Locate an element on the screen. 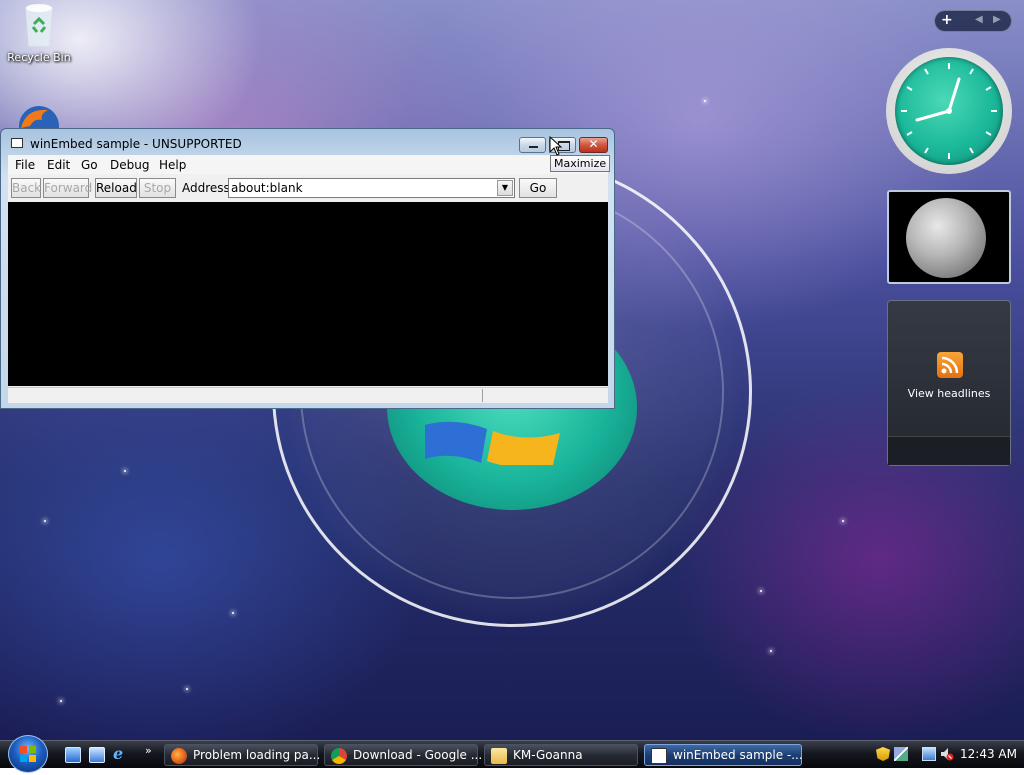  sidebar-prev-button: ◀ is located at coordinates (979, 19).